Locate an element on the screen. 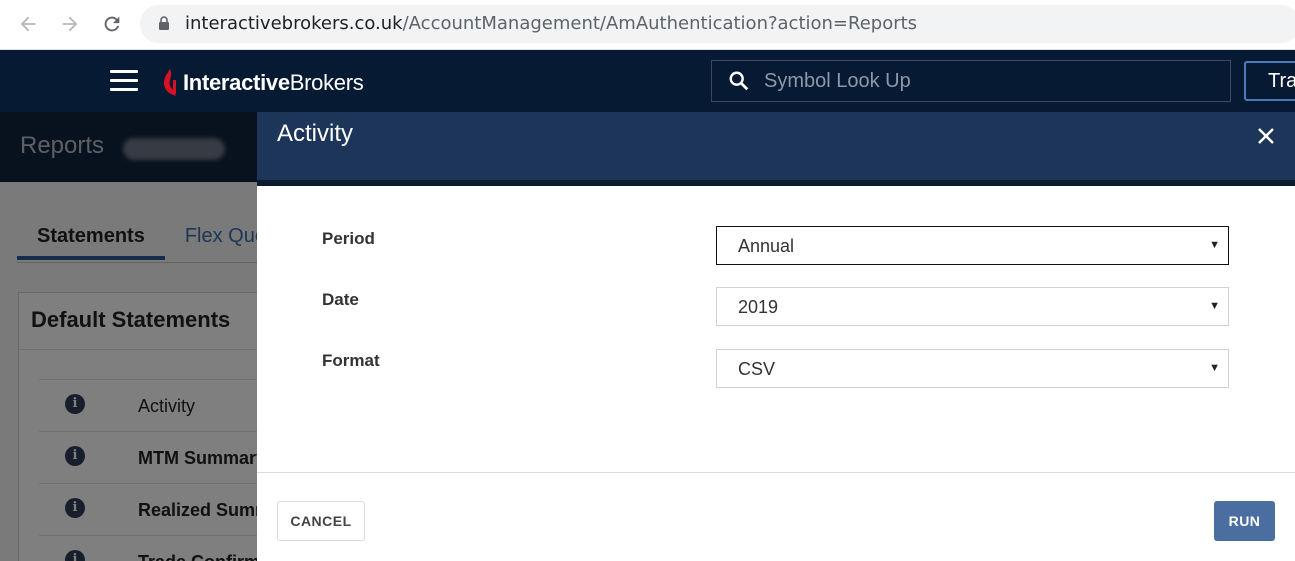 This screenshot has height=561, width=1295. search-icon is located at coordinates (739, 81).